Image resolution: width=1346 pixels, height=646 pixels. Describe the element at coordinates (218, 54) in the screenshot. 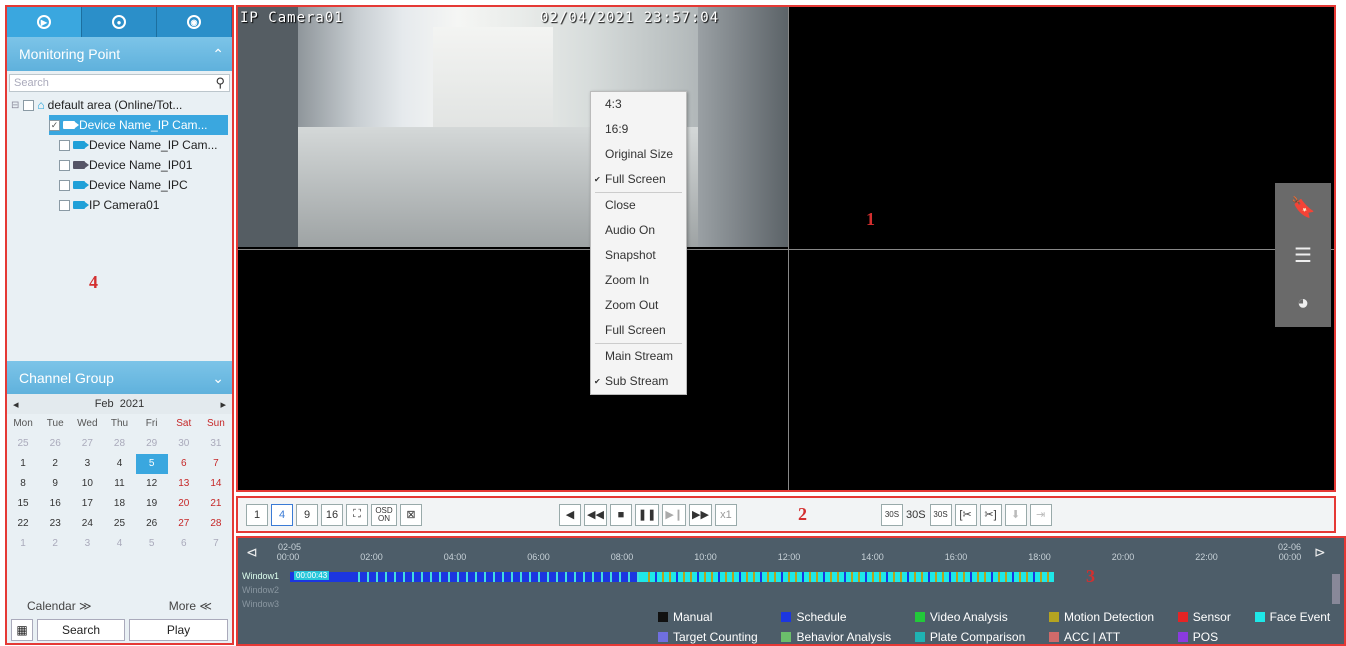

I see `chevron-up-icon: ⌃` at that location.